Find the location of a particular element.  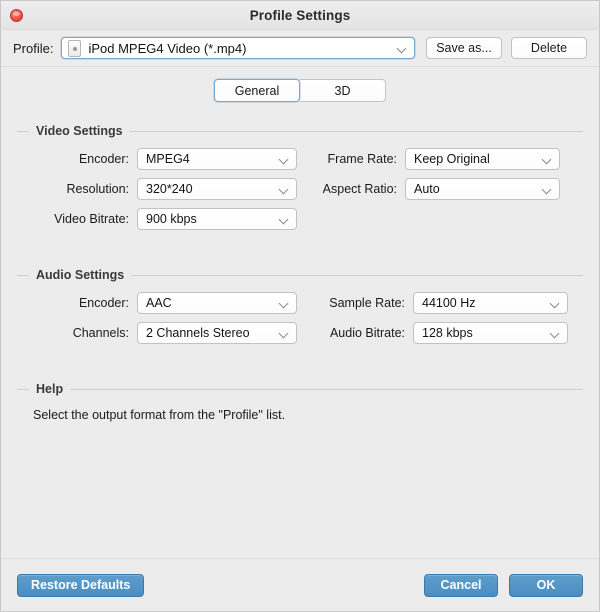

video-encoder-dropdown: MPEG4 is located at coordinates (217, 159).